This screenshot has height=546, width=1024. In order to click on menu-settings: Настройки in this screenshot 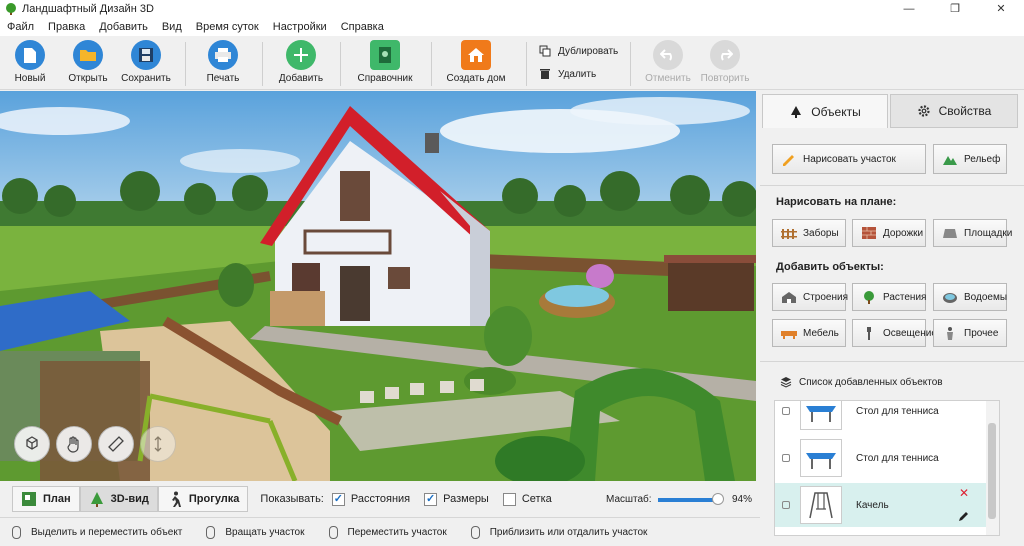, I will do `click(300, 27)`.